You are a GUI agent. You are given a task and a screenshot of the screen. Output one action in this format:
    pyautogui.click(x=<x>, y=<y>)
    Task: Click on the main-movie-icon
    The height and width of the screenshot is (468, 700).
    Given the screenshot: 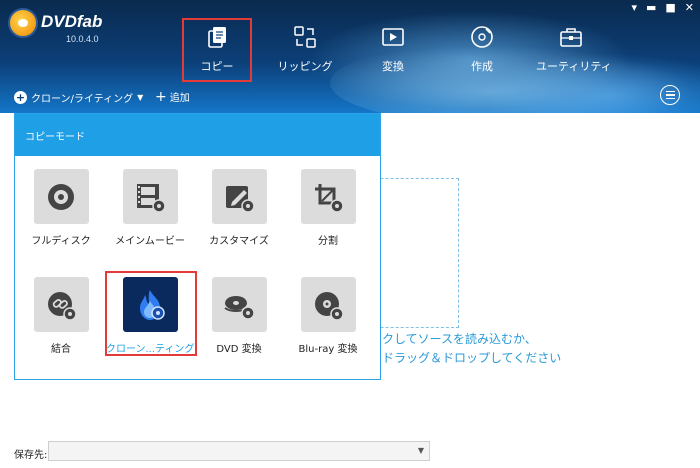 What is the action you would take?
    pyautogui.click(x=151, y=198)
    